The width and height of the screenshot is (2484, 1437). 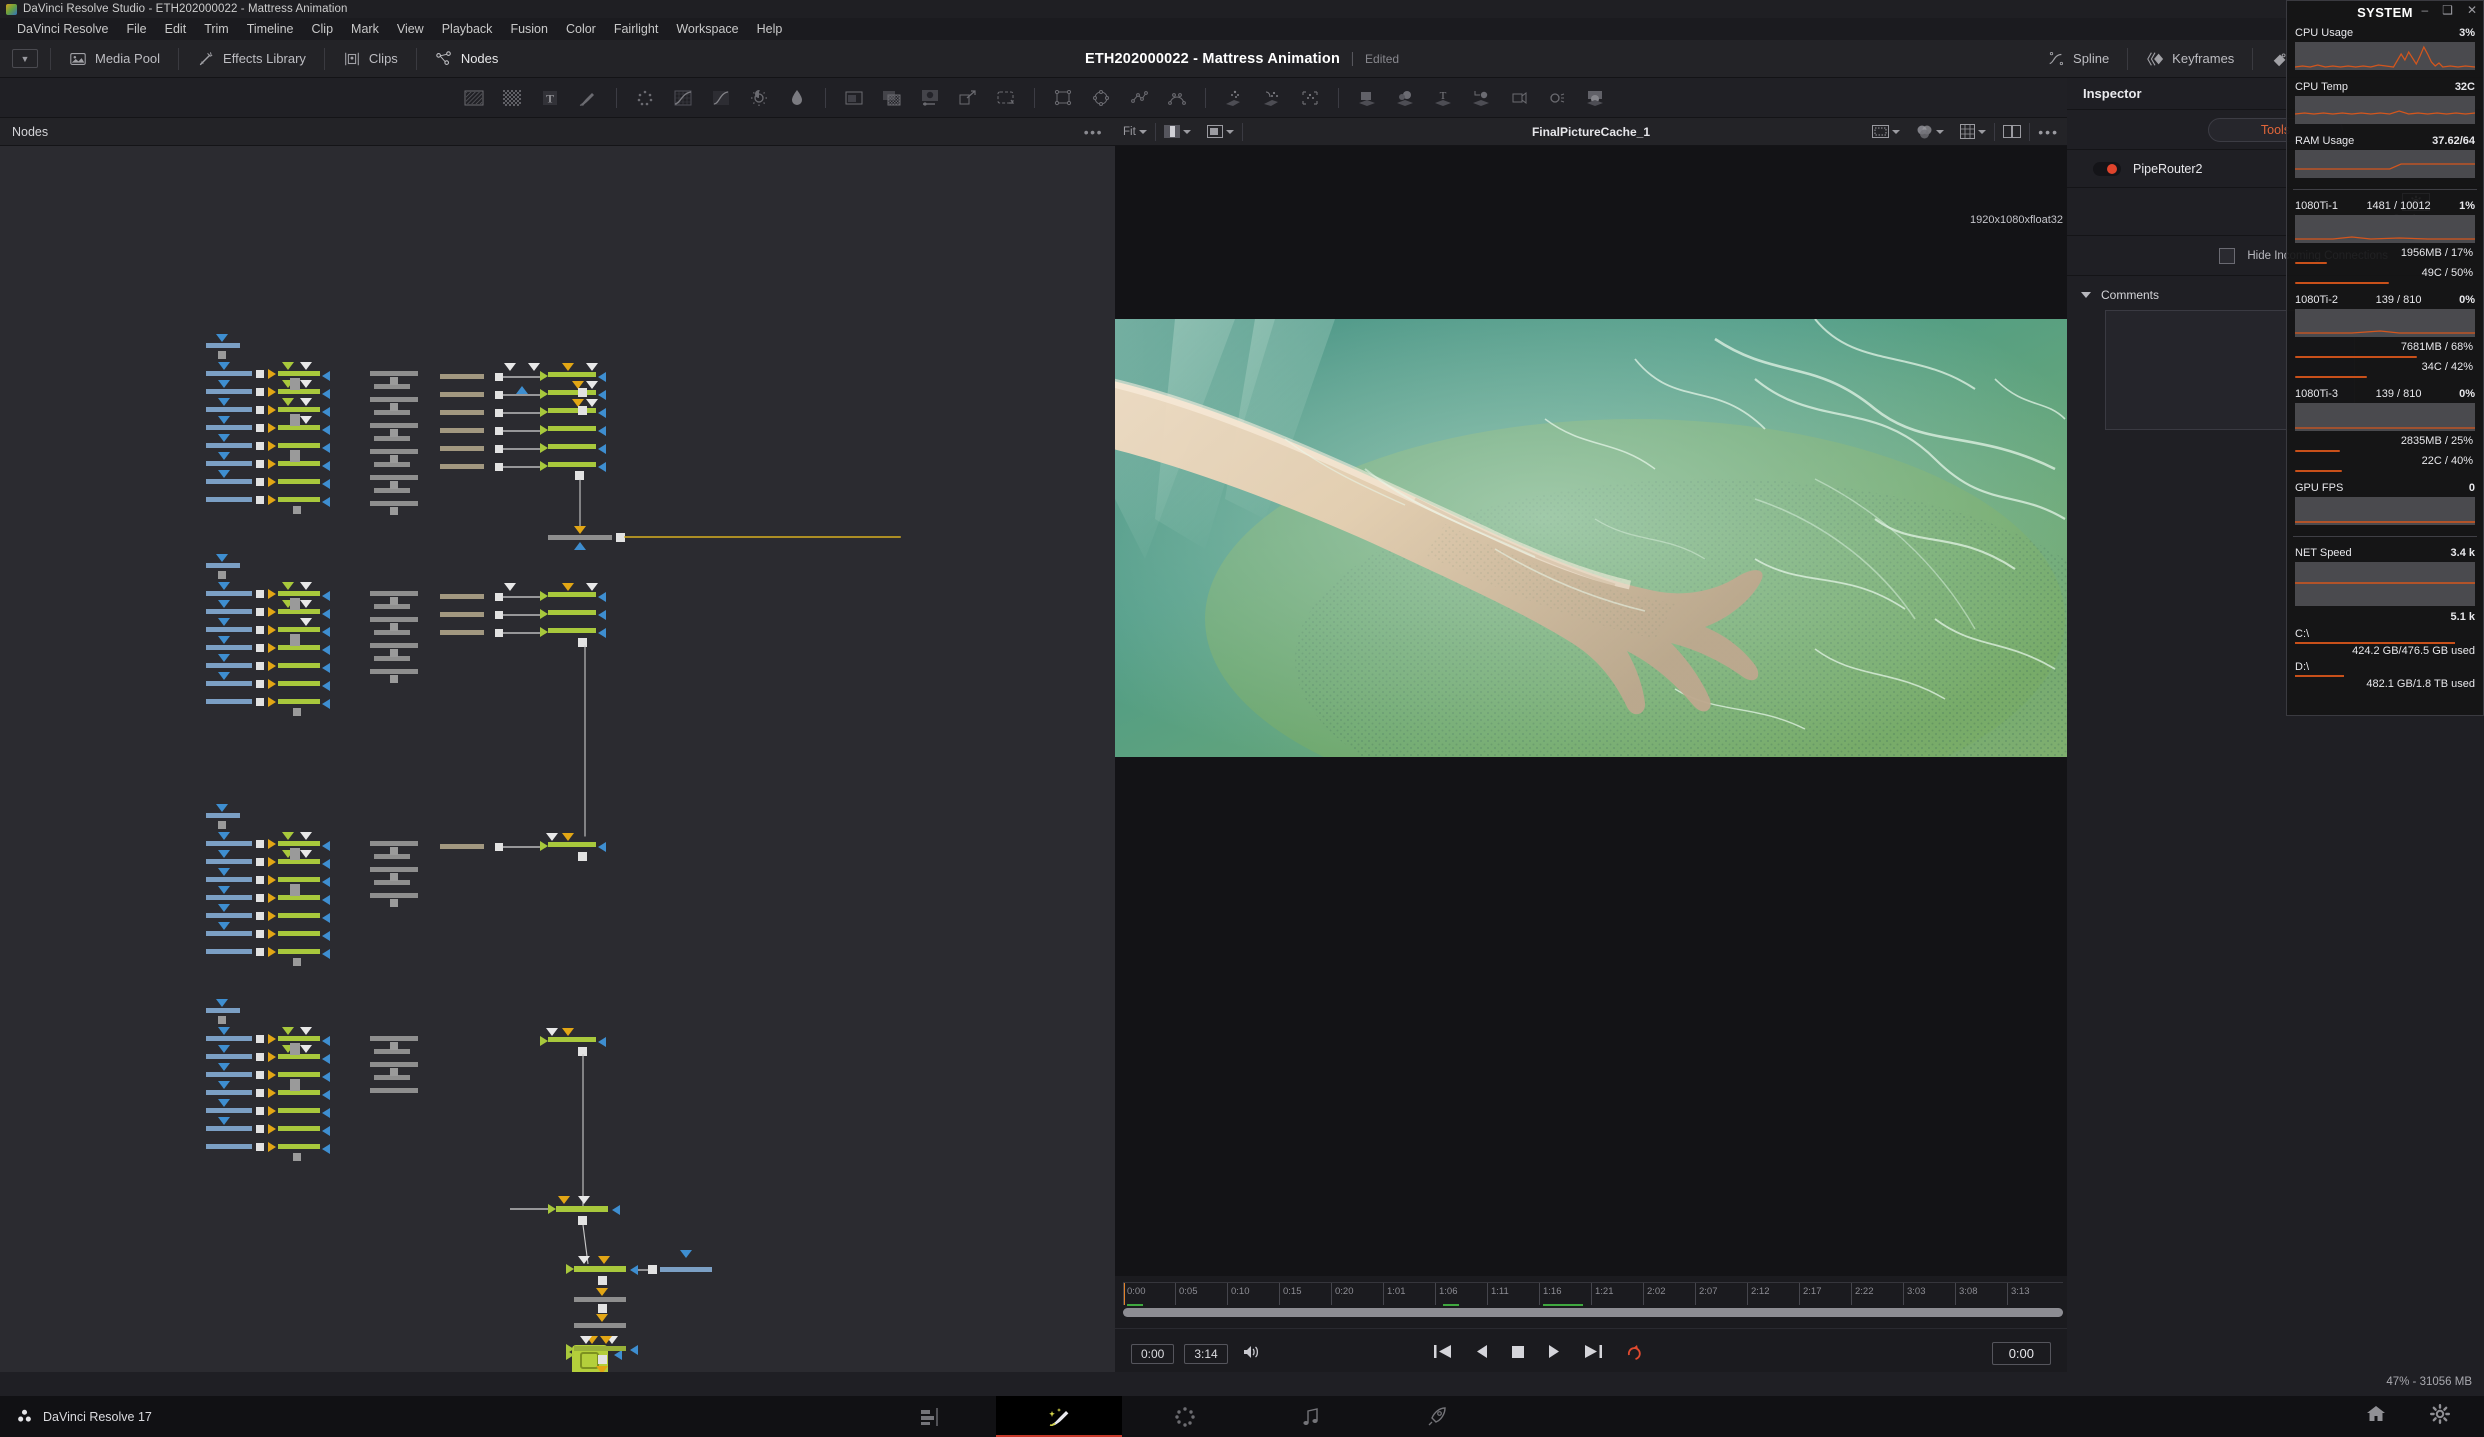 What do you see at coordinates (270, 29) in the screenshot?
I see `menu-timeline: Timeline` at bounding box center [270, 29].